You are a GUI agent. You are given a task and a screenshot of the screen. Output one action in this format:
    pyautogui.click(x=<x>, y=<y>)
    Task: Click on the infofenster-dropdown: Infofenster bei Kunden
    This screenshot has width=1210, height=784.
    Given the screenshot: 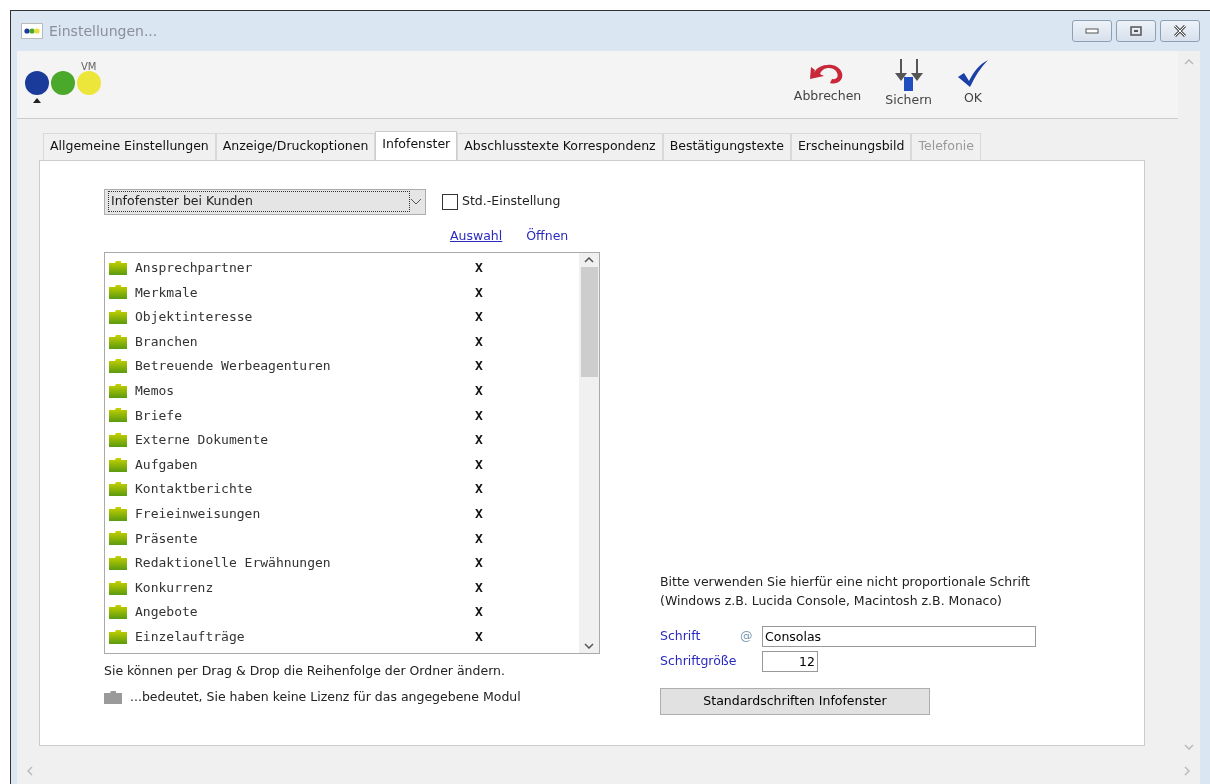 What is the action you would take?
    pyautogui.click(x=265, y=201)
    